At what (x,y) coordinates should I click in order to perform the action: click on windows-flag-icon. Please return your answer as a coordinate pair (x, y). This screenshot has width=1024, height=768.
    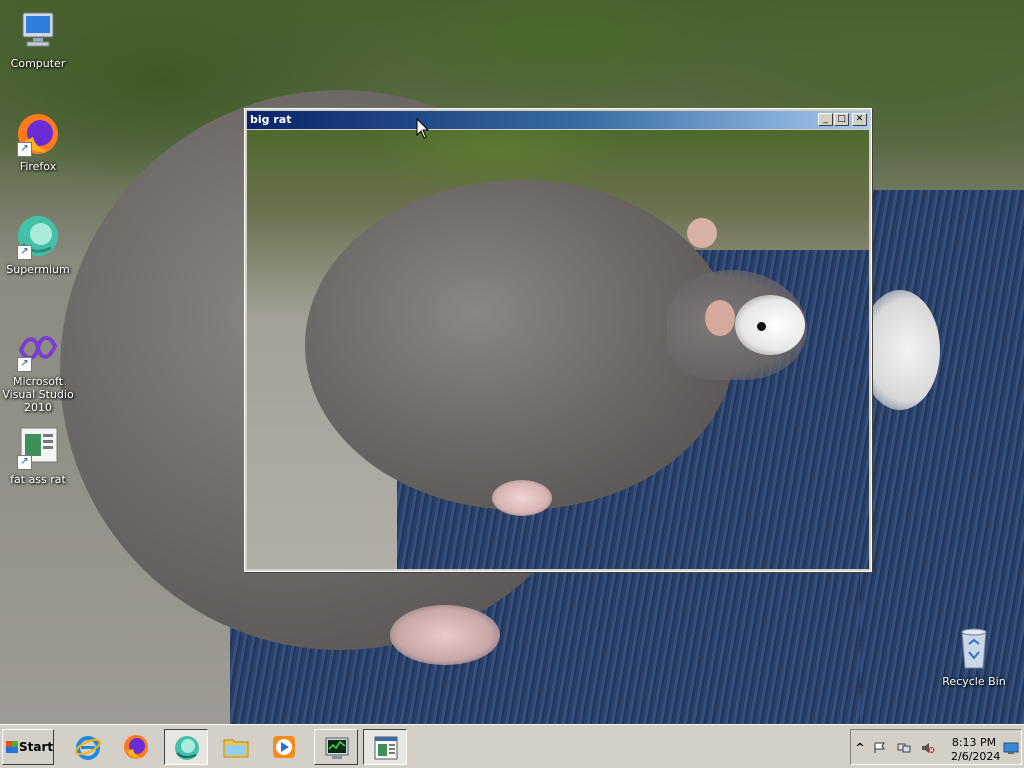
    Looking at the image, I should click on (12, 747).